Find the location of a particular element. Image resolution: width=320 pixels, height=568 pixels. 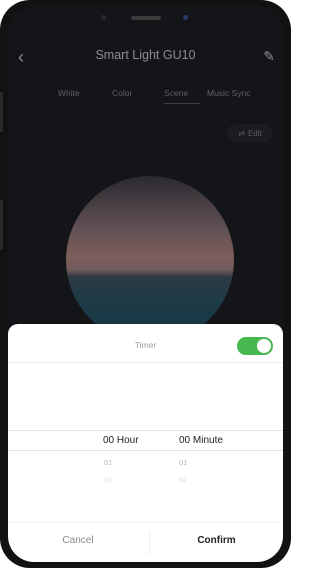

top-bar: ‹ Smart Light GU10 ✎ is located at coordinates (145, 58).